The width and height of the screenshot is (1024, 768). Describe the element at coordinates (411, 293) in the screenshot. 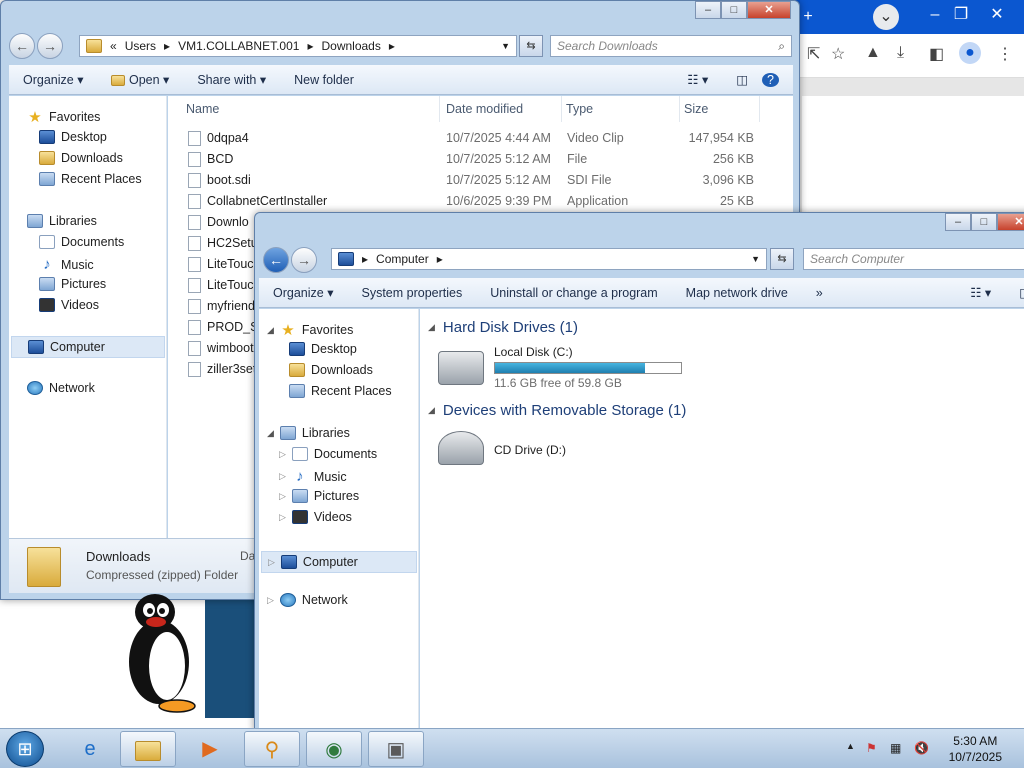

I see `system-properties-button: System properties` at that location.